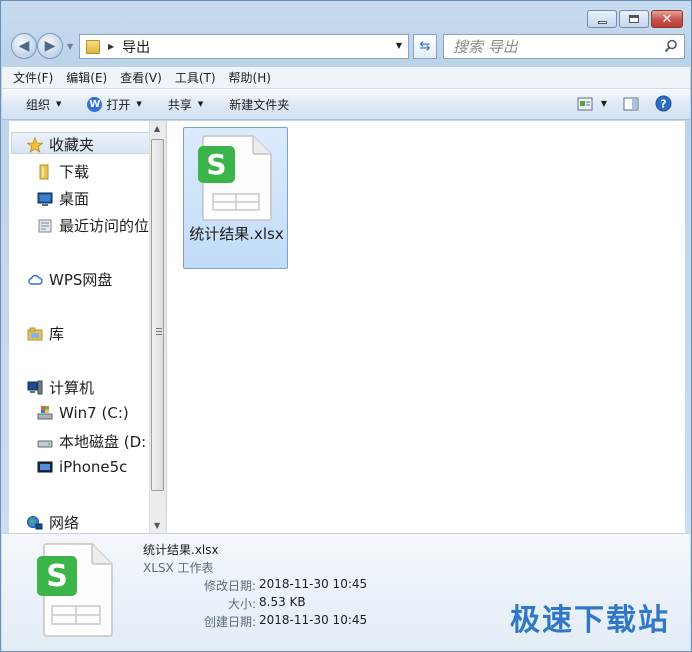 Image resolution: width=692 pixels, height=652 pixels. What do you see at coordinates (70, 46) in the screenshot?
I see `recent-pages-dropdown: ▼` at bounding box center [70, 46].